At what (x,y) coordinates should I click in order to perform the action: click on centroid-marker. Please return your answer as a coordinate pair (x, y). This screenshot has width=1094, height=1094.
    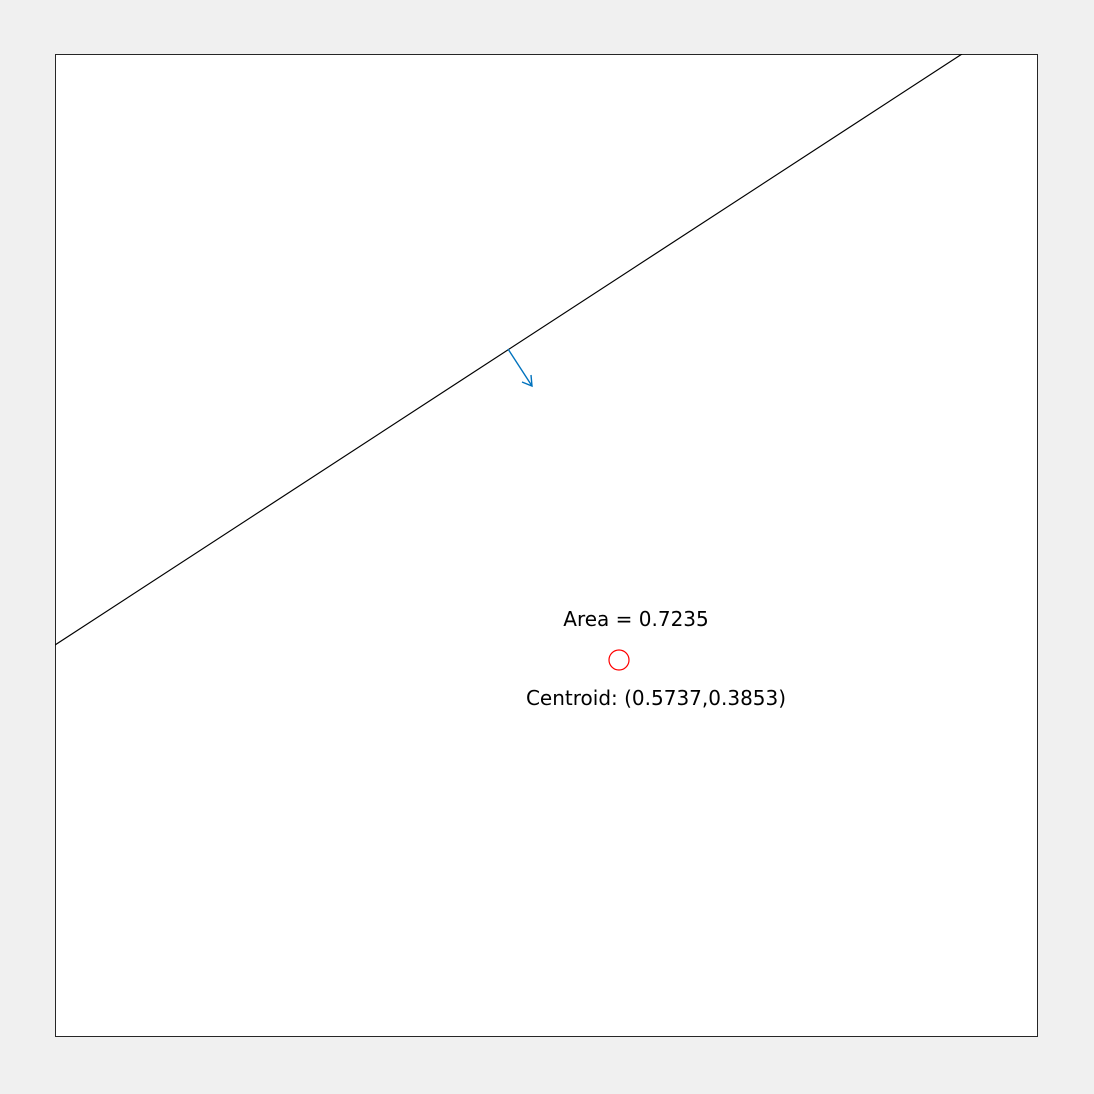
    Looking at the image, I should click on (619, 660).